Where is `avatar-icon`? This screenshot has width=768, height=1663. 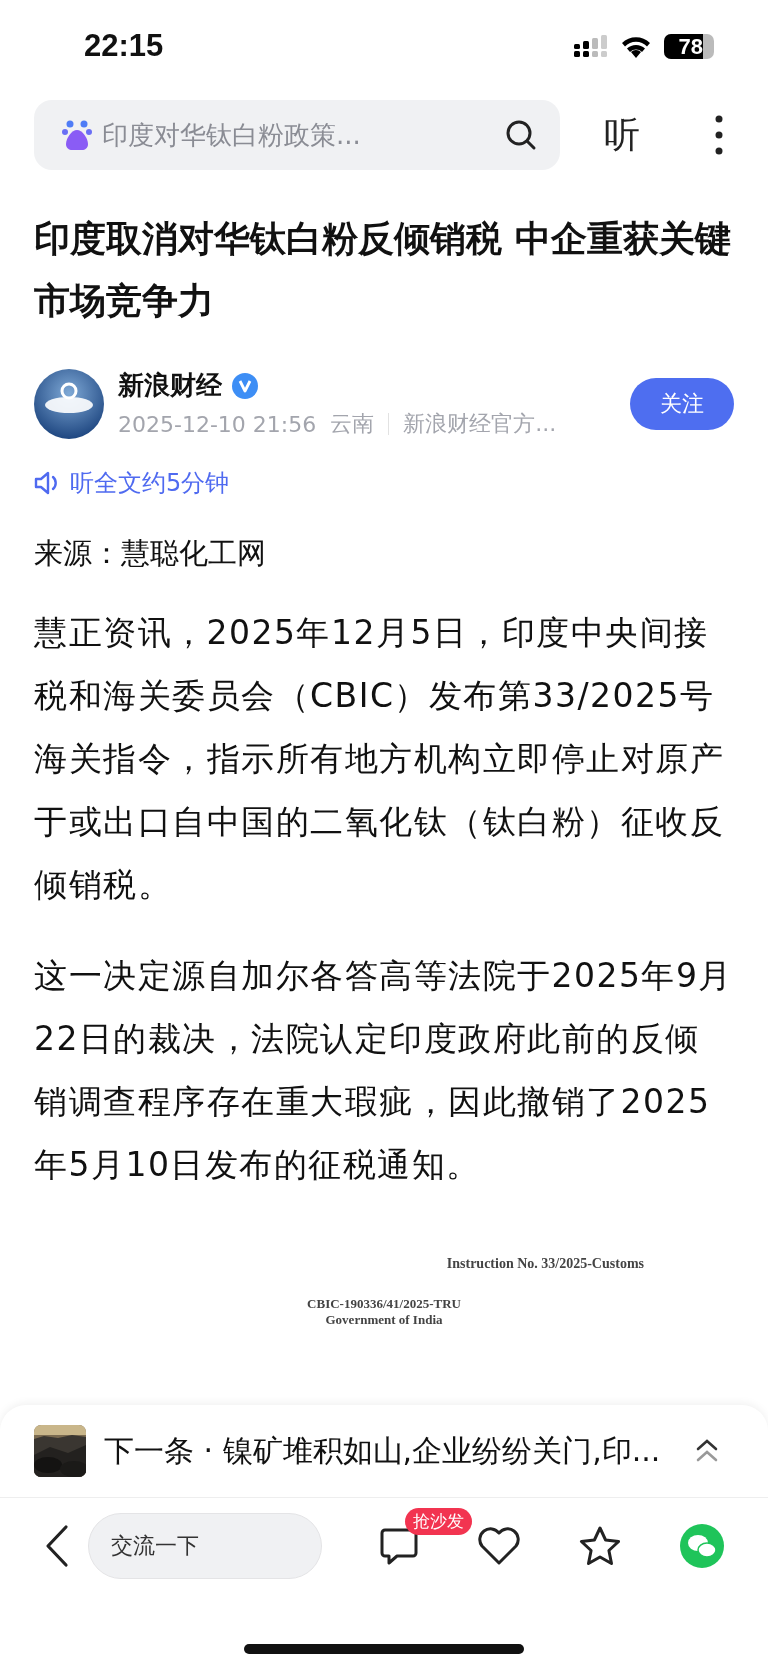 avatar-icon is located at coordinates (69, 403).